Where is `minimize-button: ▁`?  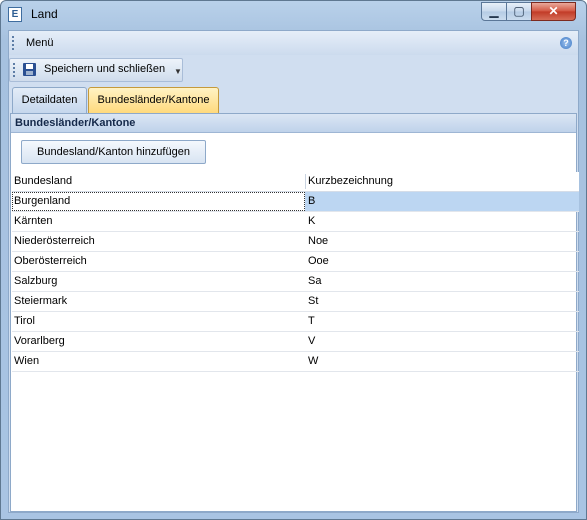 minimize-button: ▁ is located at coordinates (494, 11).